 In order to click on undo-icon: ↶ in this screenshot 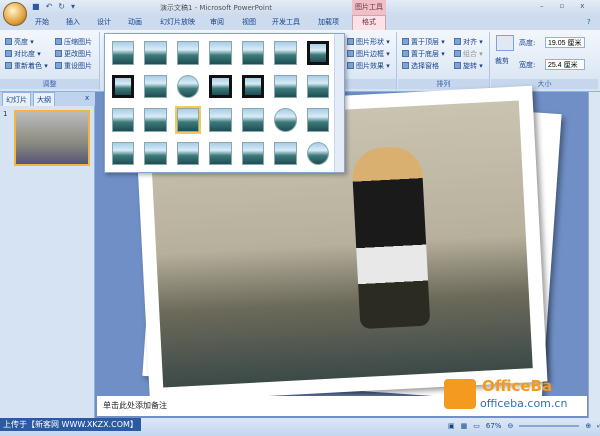, I will do `click(49, 6)`.